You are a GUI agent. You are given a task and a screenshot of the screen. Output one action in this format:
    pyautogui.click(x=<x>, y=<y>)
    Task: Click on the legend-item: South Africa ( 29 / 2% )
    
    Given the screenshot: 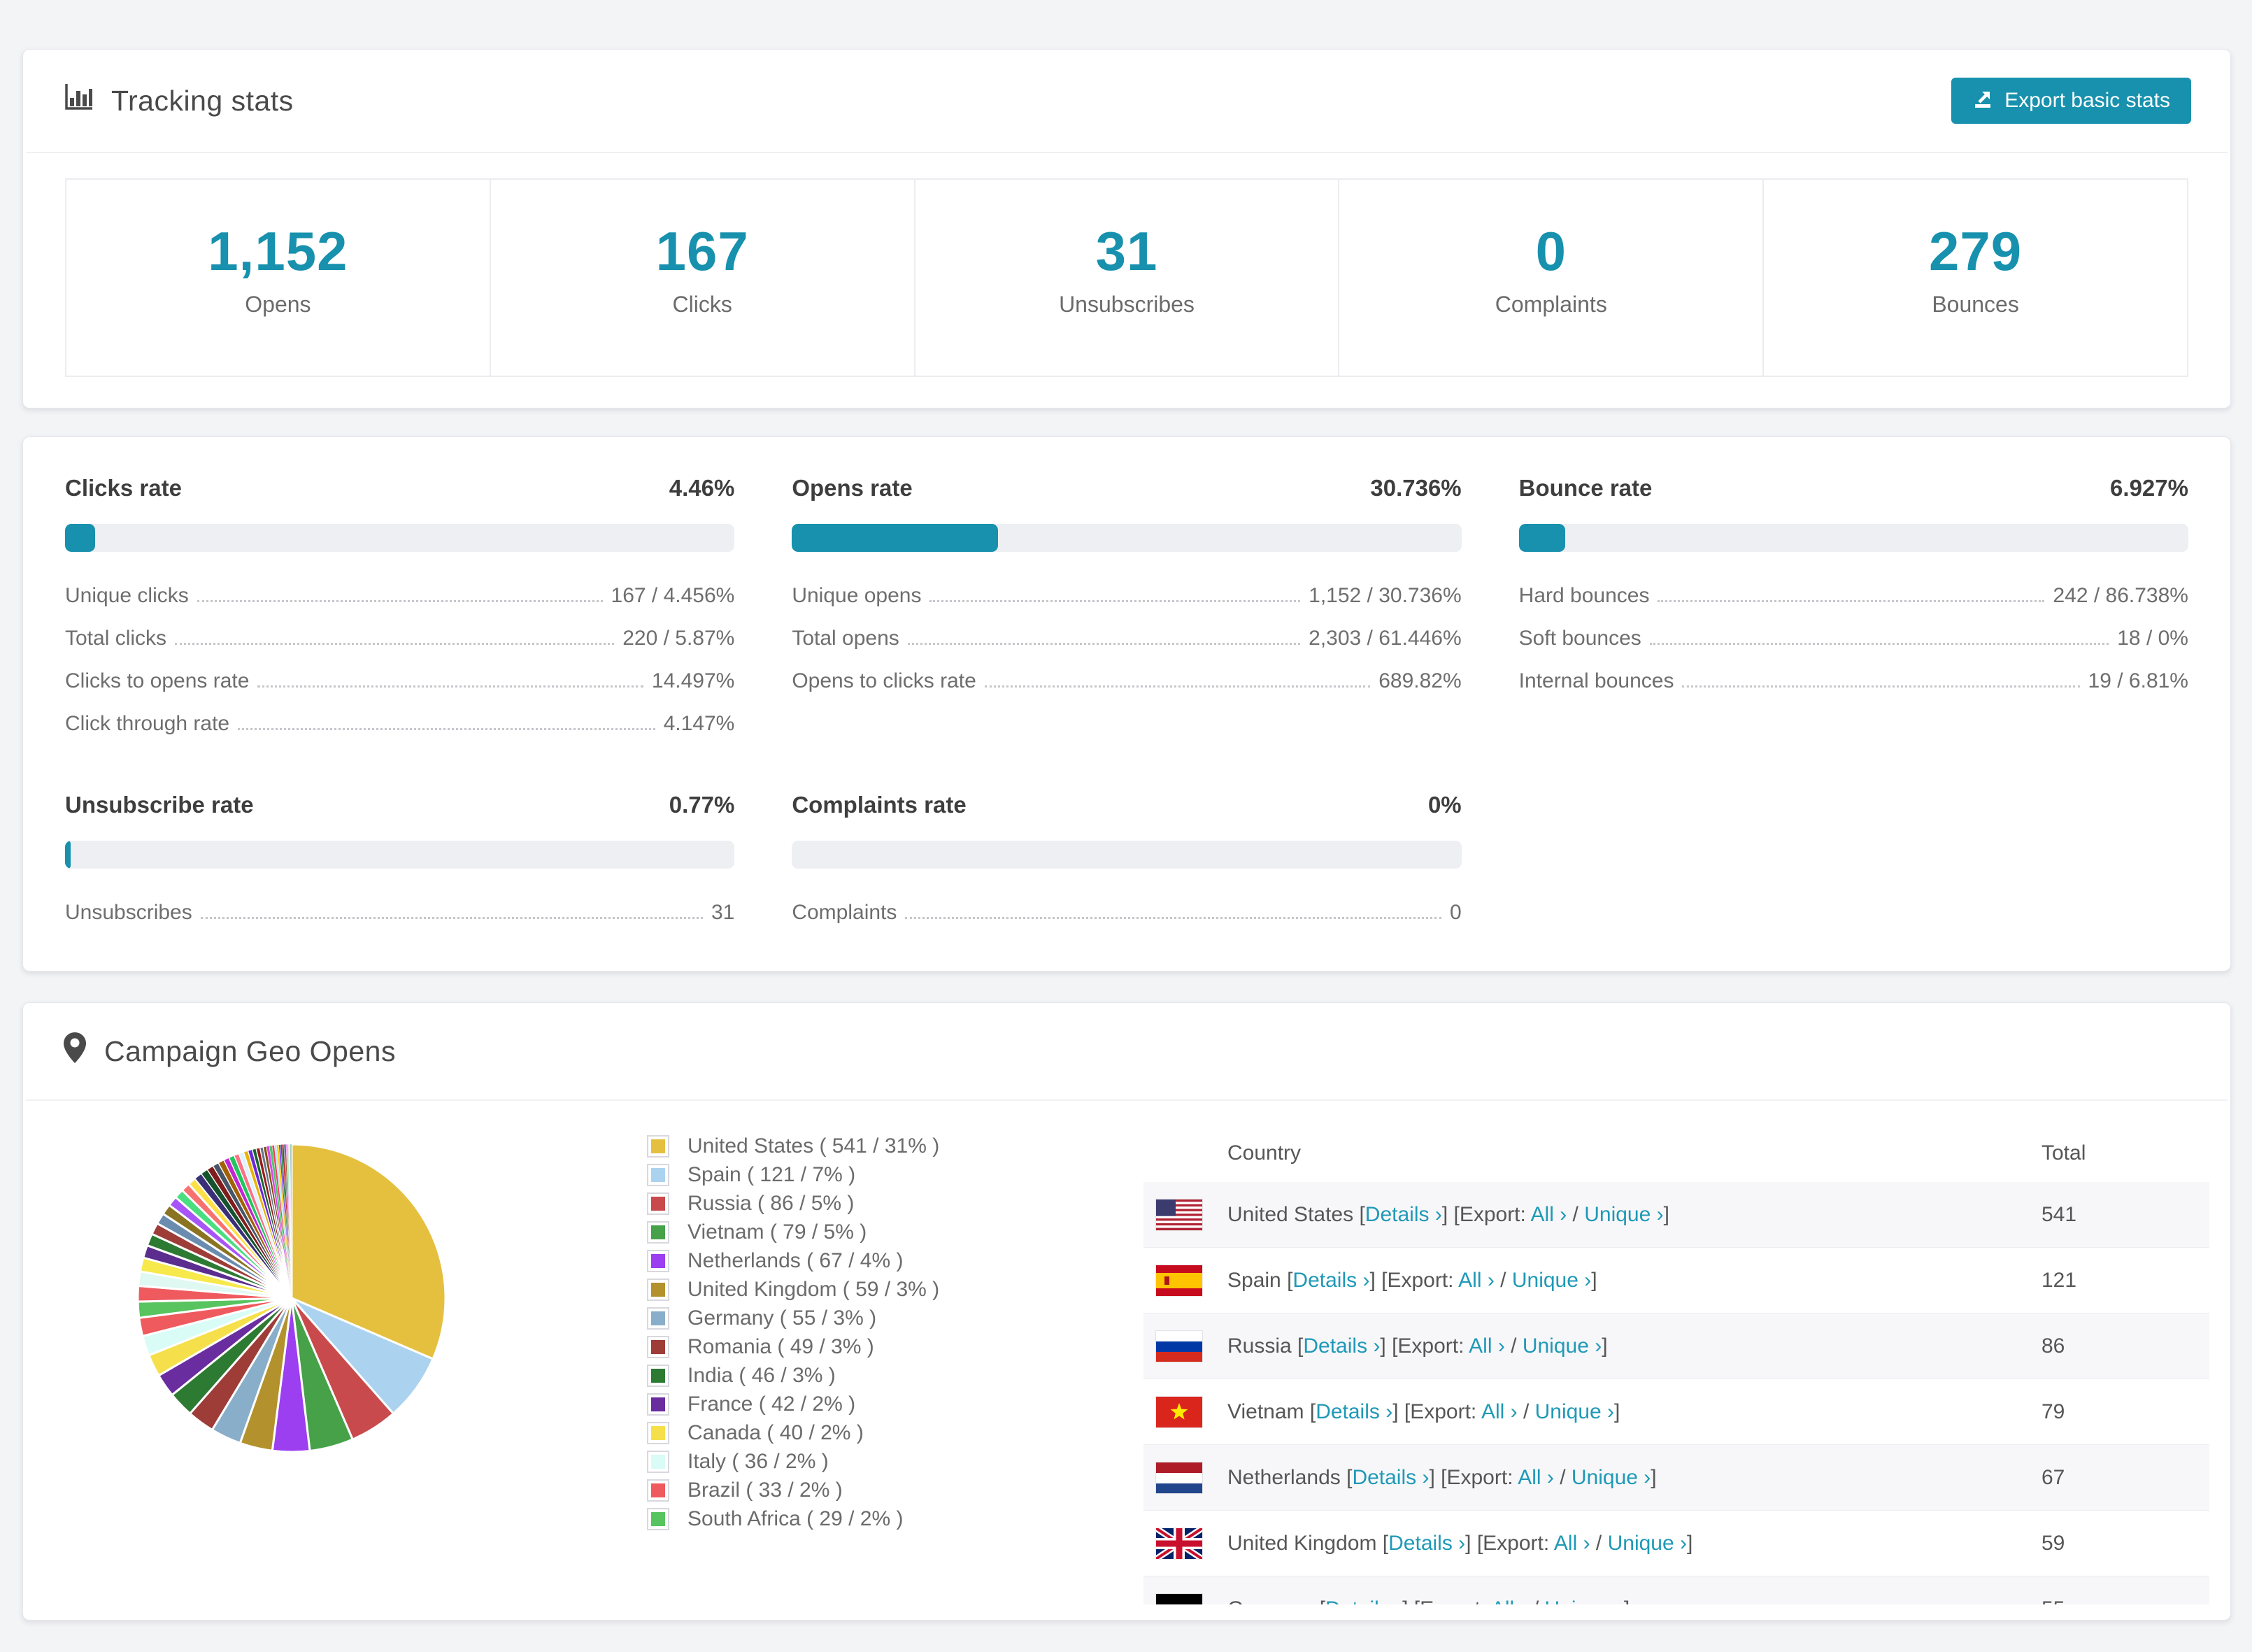 What is the action you would take?
    pyautogui.click(x=829, y=1518)
    